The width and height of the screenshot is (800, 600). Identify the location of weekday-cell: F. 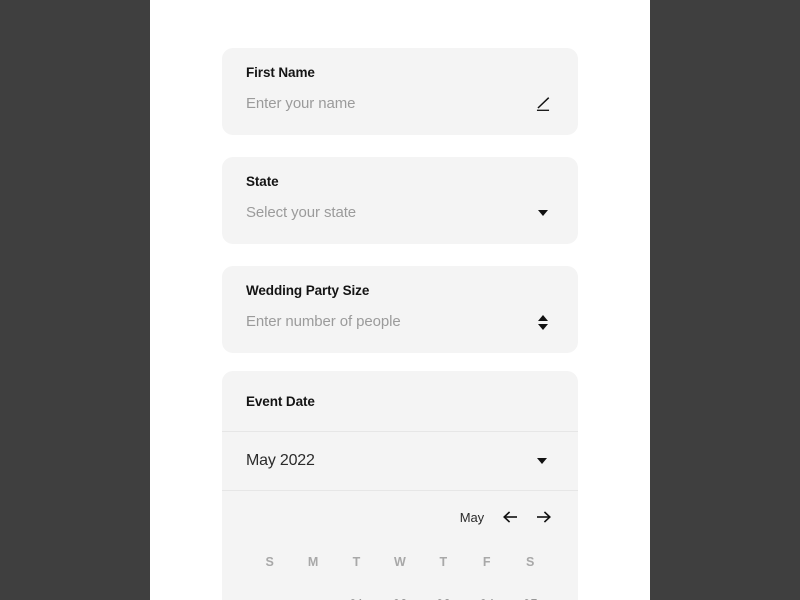
(486, 562).